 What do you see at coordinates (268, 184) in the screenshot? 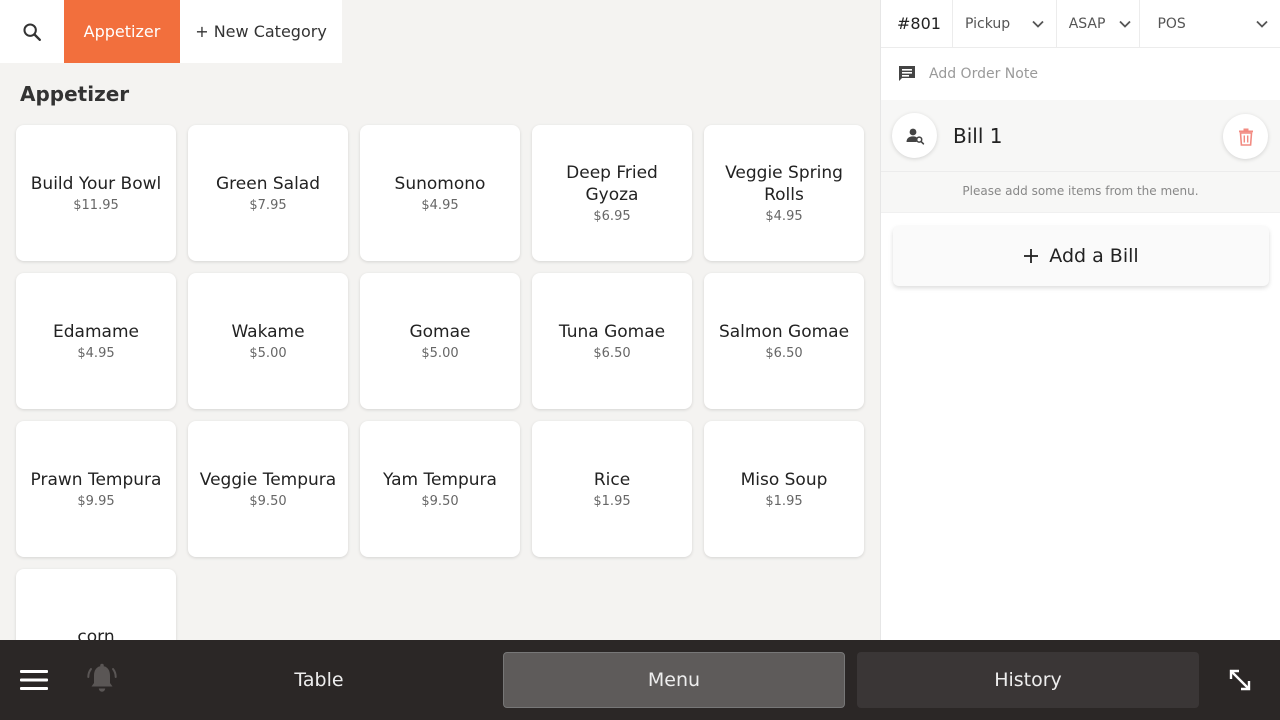
I see `menu-item-name: Green Salad` at bounding box center [268, 184].